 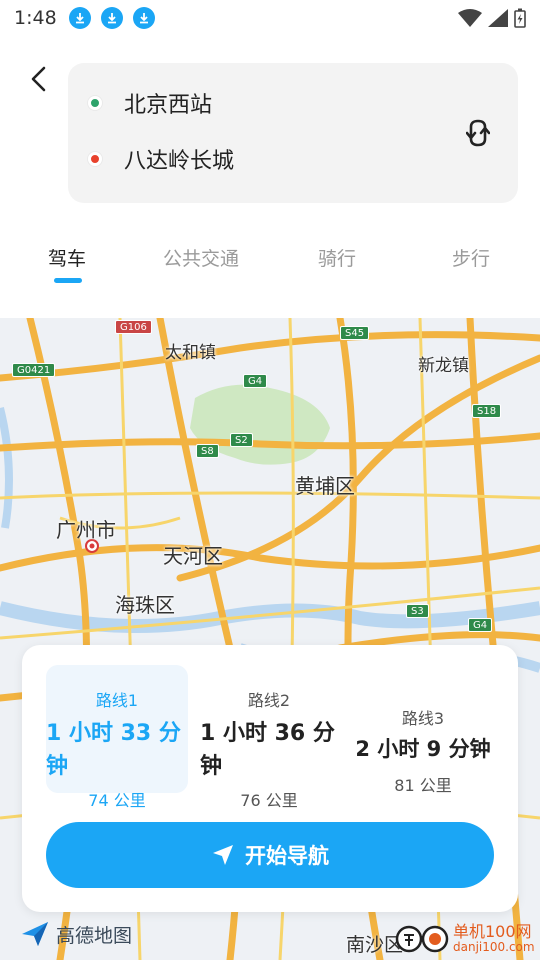 What do you see at coordinates (423, 749) in the screenshot?
I see `route-time: 2 小时 9 分钟` at bounding box center [423, 749].